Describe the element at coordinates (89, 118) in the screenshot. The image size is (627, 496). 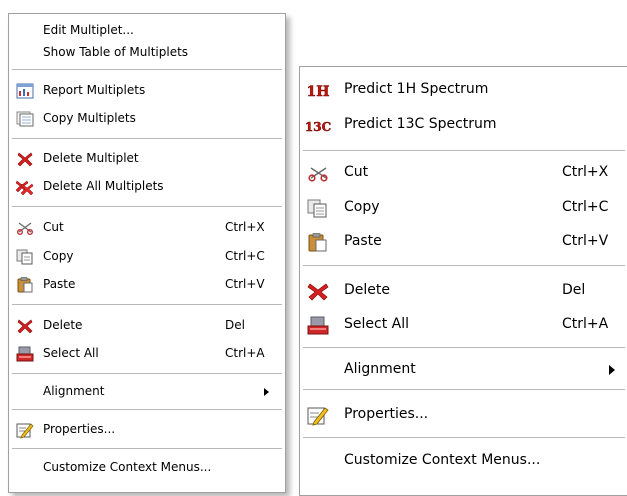
I see `menu-item-label: Copy Multiplets` at that location.